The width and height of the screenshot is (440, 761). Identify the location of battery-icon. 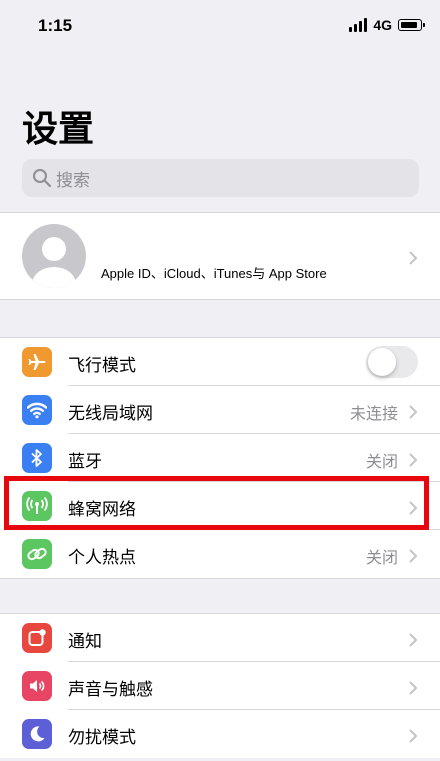
(411, 25).